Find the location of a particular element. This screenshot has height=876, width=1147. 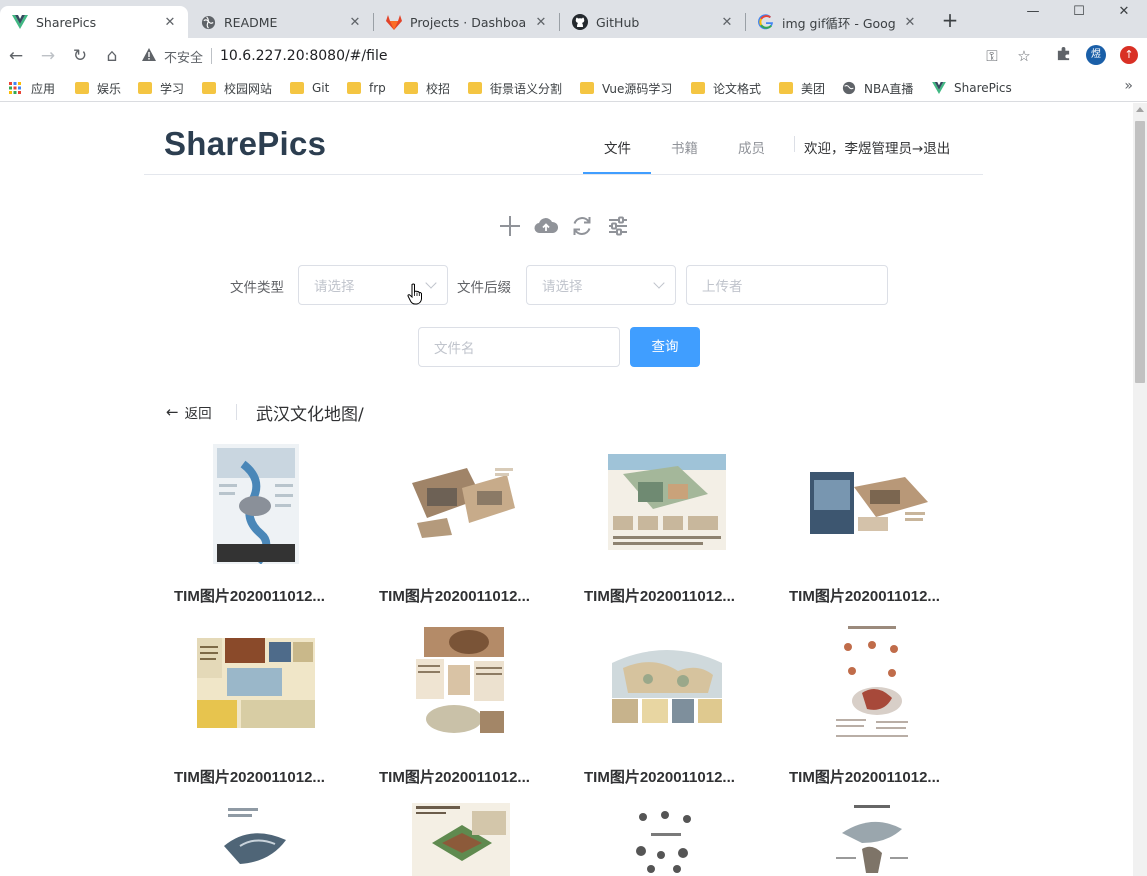

browser-tab-readme: README ✕ is located at coordinates (280, 22).